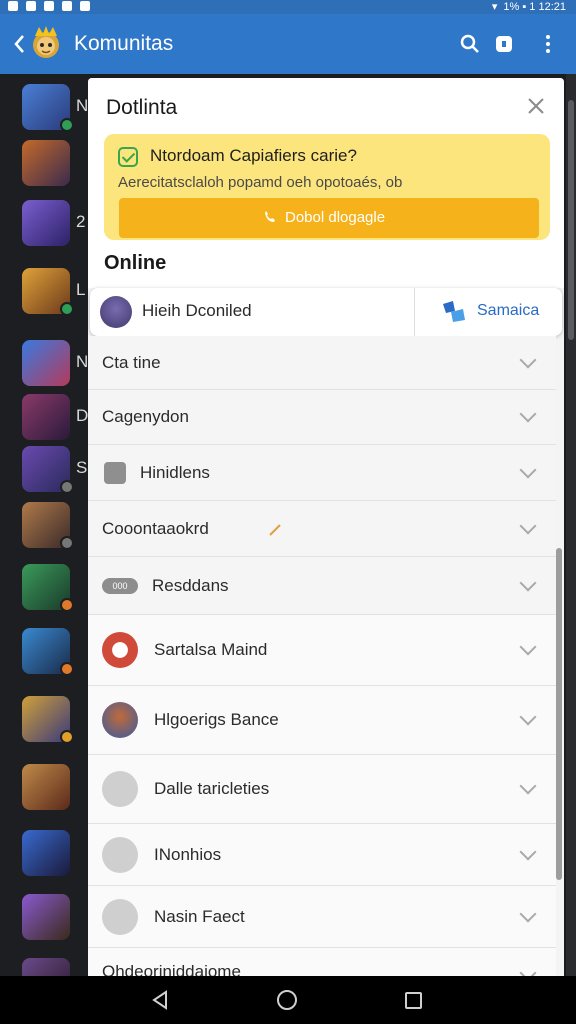 This screenshot has width=576, height=1024. Describe the element at coordinates (571, 220) in the screenshot. I see `scrollbar-thumb` at that location.